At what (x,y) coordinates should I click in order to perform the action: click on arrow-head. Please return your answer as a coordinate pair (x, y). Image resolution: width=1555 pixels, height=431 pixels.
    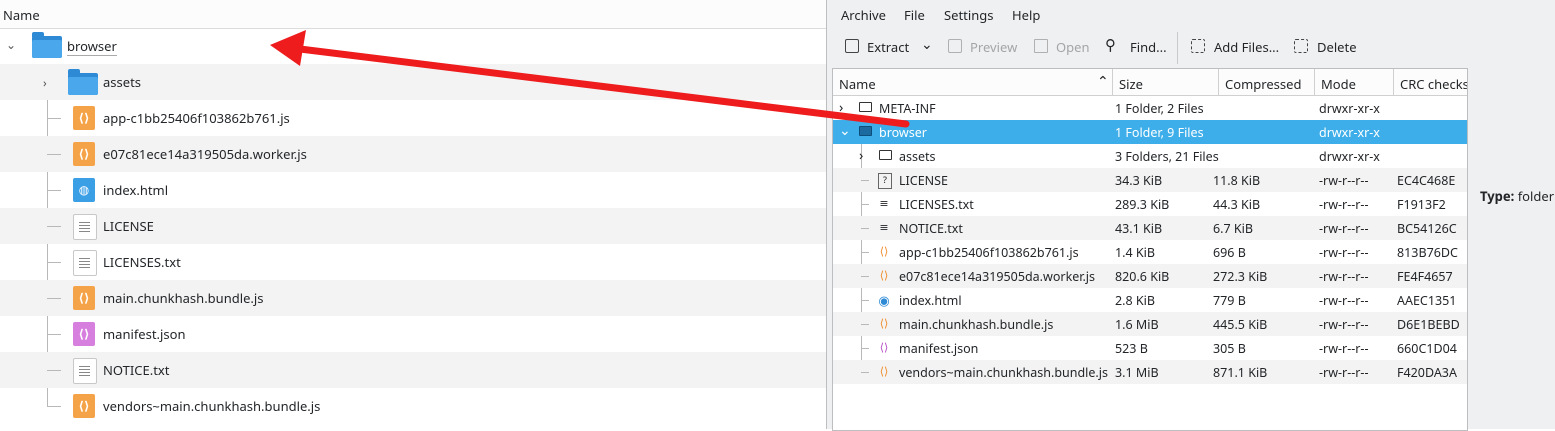
    Looking at the image, I should click on (288, 48).